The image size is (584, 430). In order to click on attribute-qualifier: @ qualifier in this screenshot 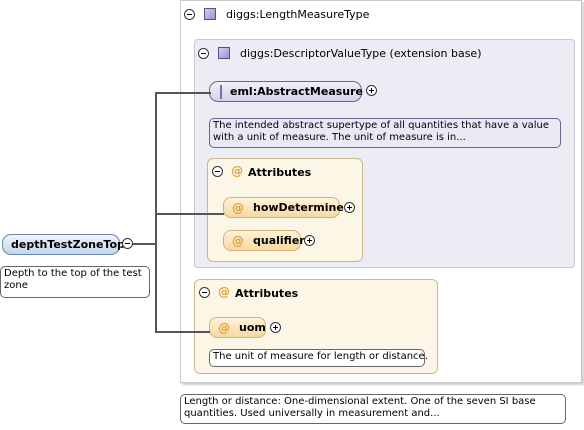, I will do `click(264, 240)`.